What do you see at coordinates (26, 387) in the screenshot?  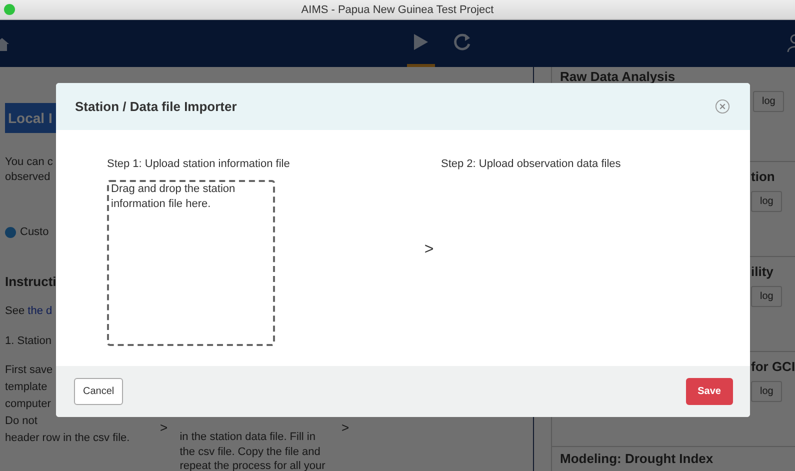 I see `instruction-text: template` at bounding box center [26, 387].